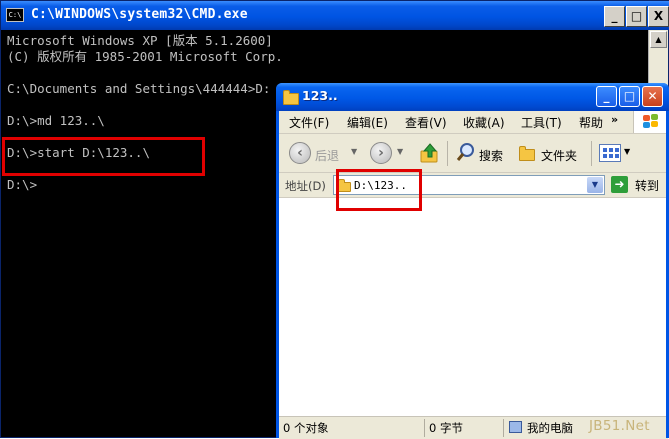  What do you see at coordinates (56, 120) in the screenshot?
I see `console-line: D:\>md 123..\` at bounding box center [56, 120].